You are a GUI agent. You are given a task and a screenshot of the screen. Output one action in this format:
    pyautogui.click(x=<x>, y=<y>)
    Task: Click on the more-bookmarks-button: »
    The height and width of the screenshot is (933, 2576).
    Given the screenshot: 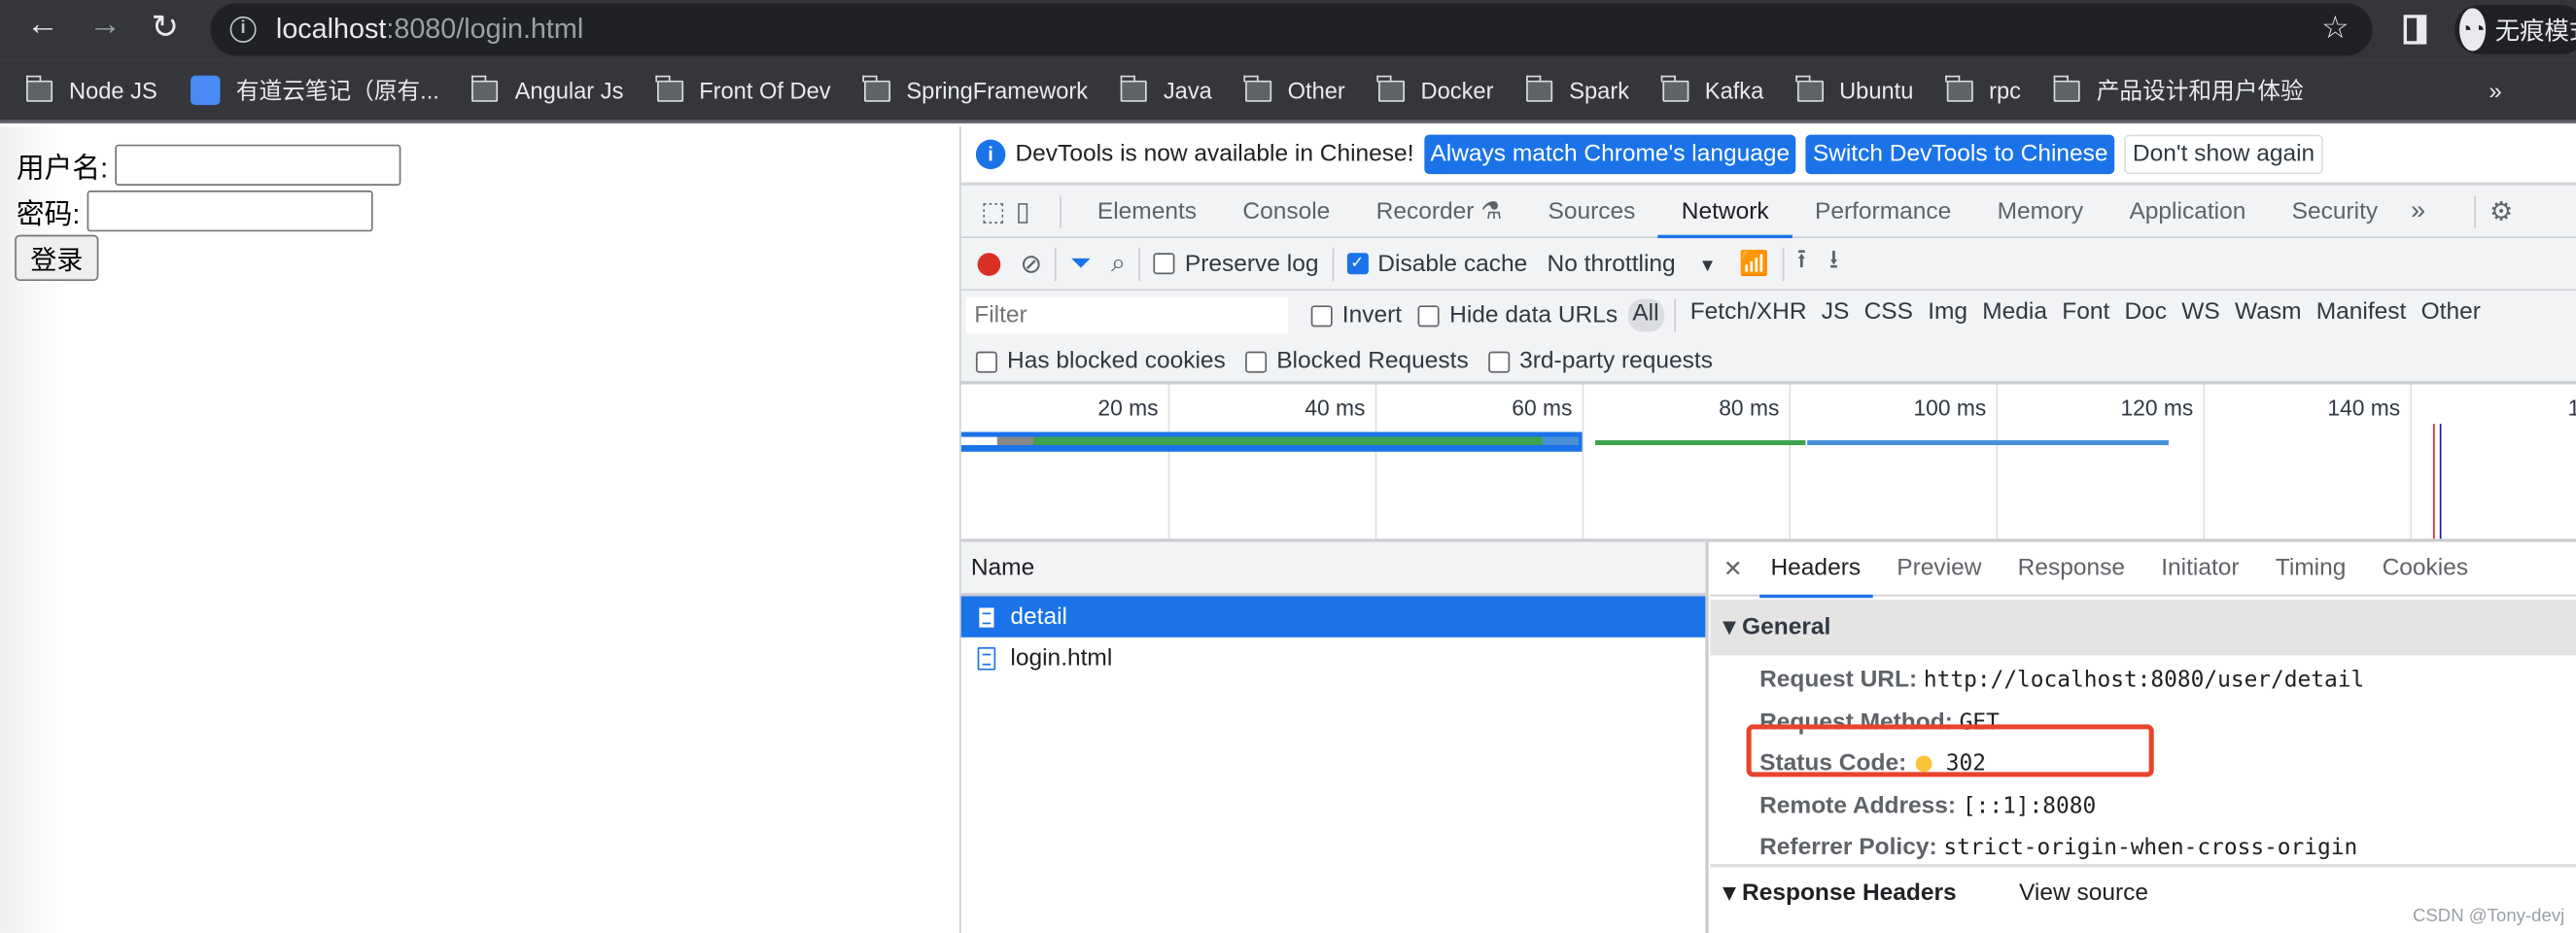 What is the action you would take?
    pyautogui.click(x=2495, y=90)
    